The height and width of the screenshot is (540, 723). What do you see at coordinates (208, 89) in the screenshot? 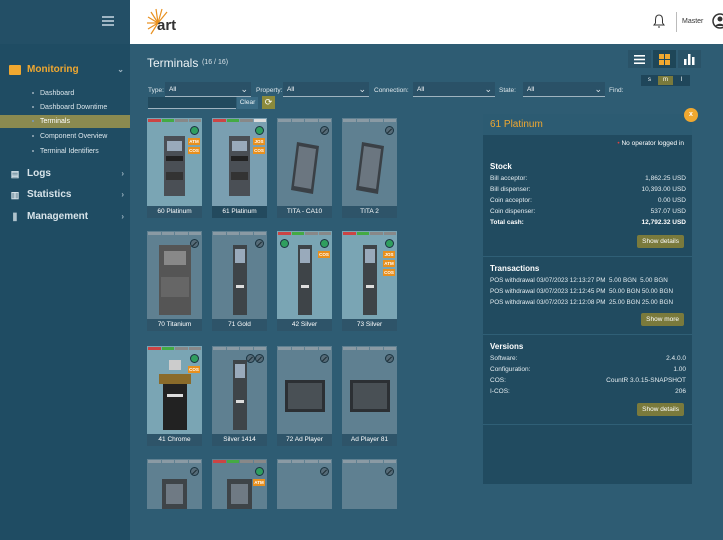
I see `type-filter-select: All ⌄` at bounding box center [208, 89].